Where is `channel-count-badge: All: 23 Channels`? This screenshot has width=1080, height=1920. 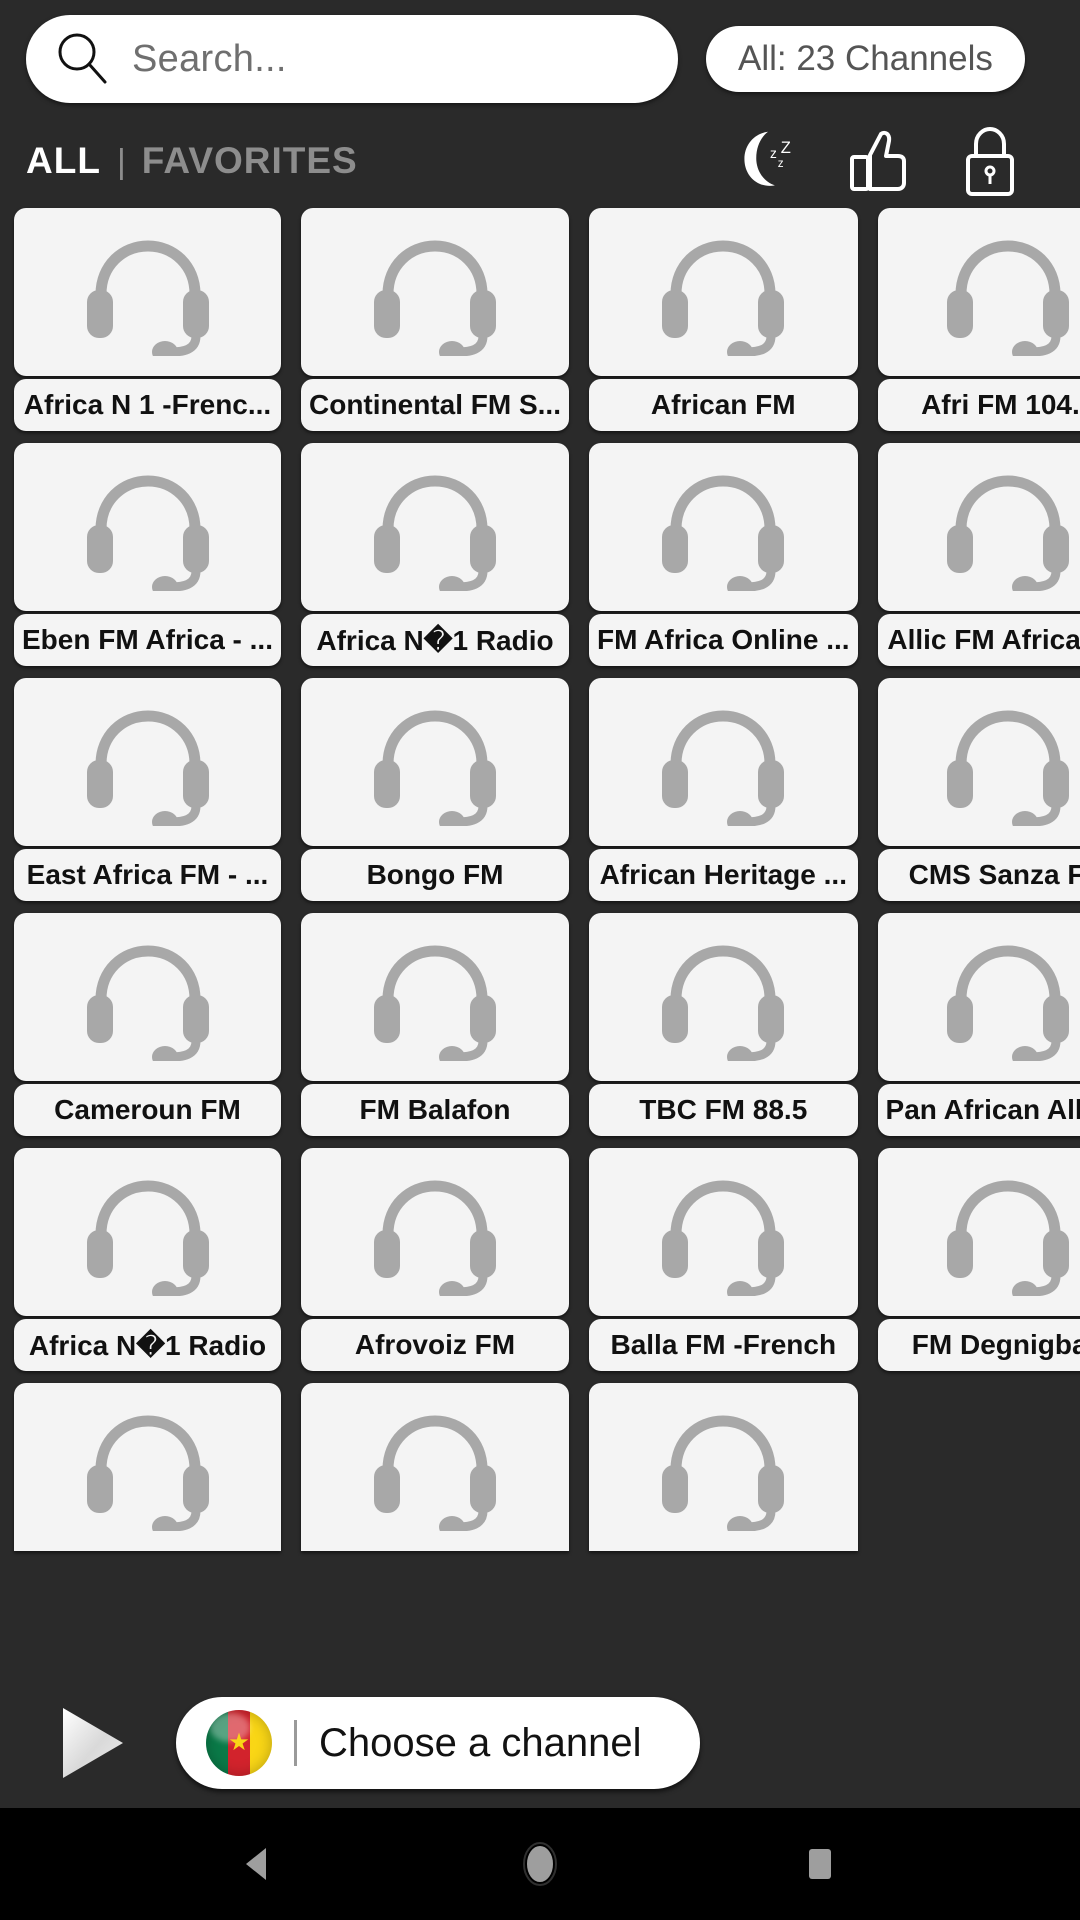
channel-count-badge: All: 23 Channels is located at coordinates (865, 59).